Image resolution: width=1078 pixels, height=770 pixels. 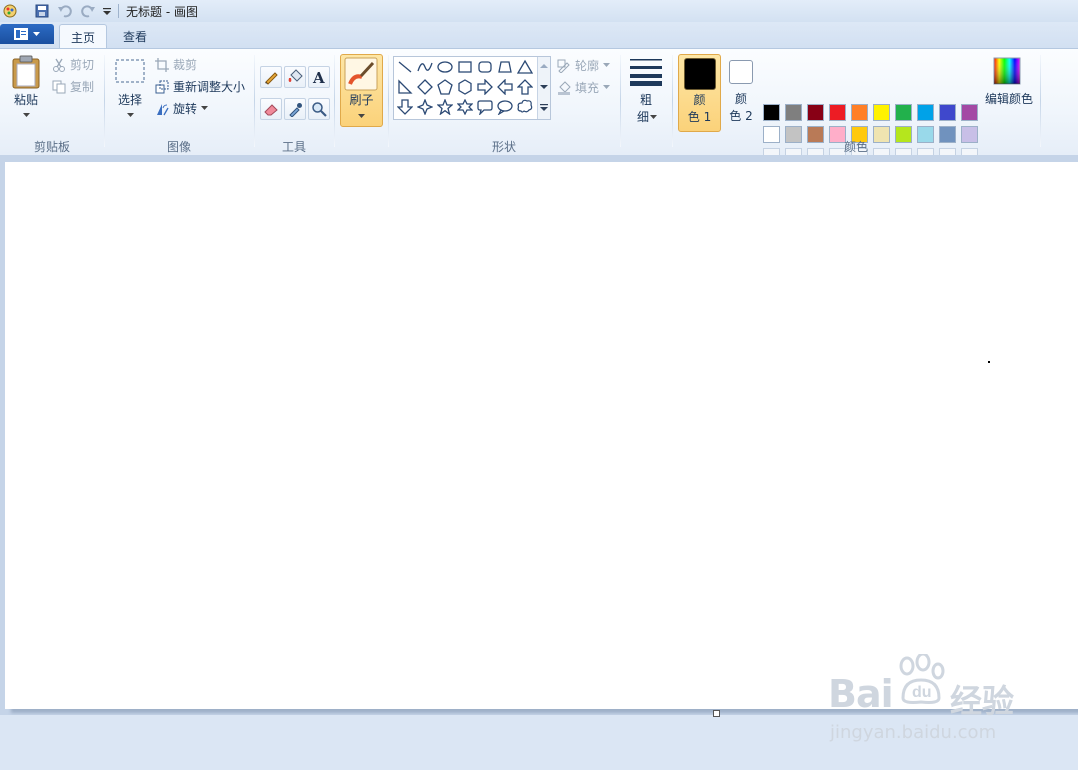 What do you see at coordinates (163, 109) in the screenshot?
I see `rotate-icon` at bounding box center [163, 109].